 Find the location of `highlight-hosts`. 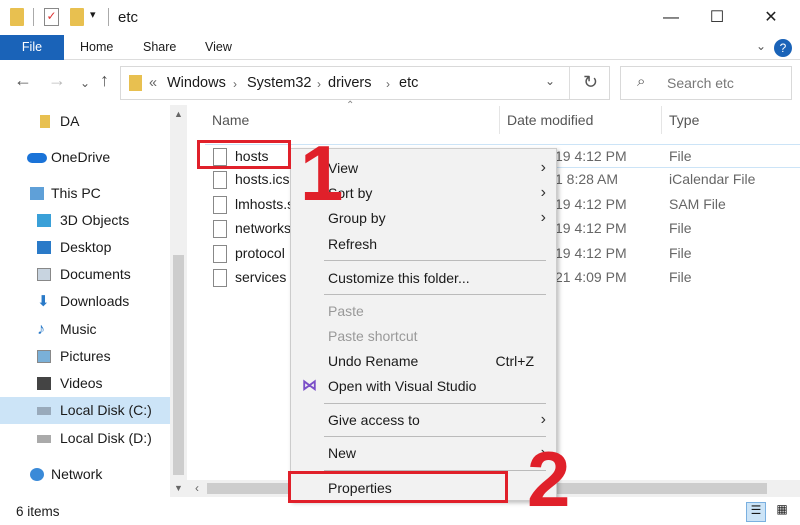

highlight-hosts is located at coordinates (244, 154).